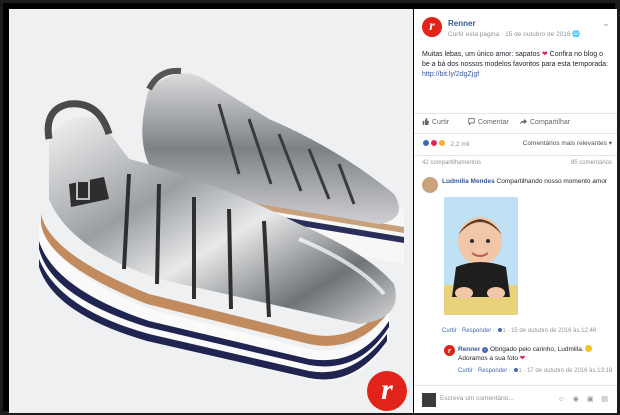  What do you see at coordinates (567, 143) in the screenshot?
I see `comment-sort-dropdown: Comentários mais relevantes ▾` at bounding box center [567, 143].